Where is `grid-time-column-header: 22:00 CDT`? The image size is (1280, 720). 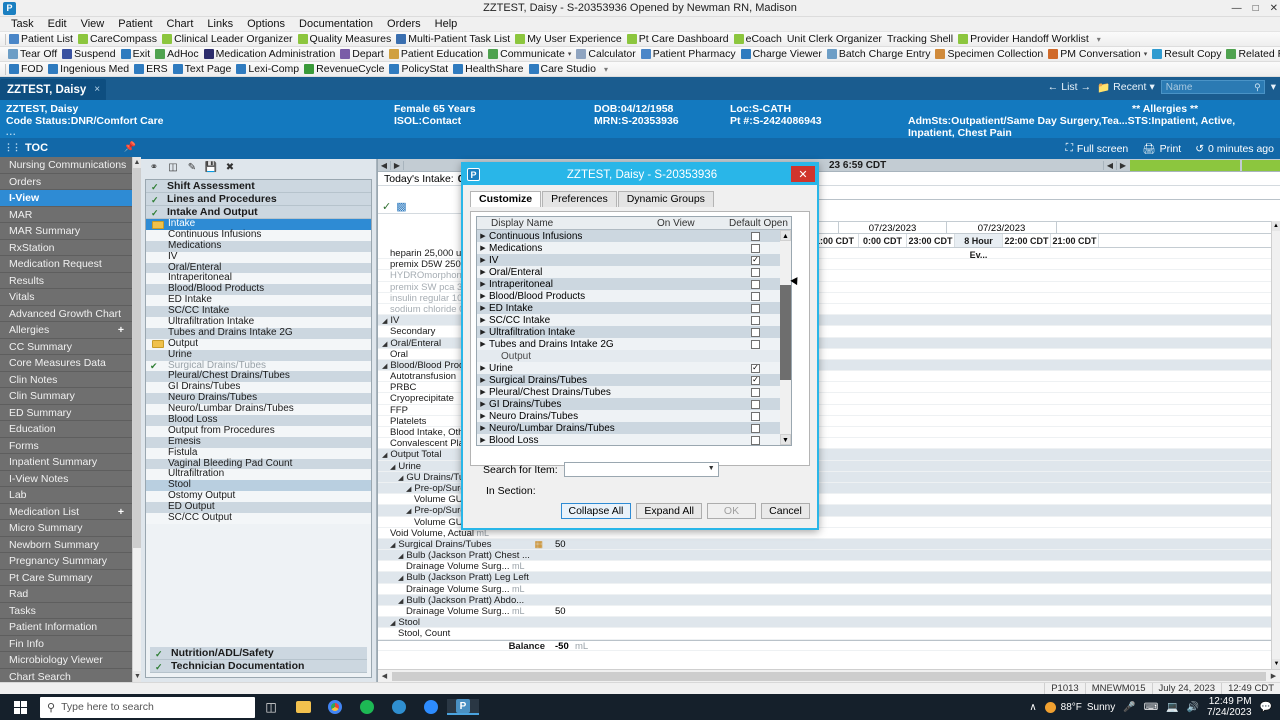 grid-time-column-header: 22:00 CDT is located at coordinates (1027, 240).